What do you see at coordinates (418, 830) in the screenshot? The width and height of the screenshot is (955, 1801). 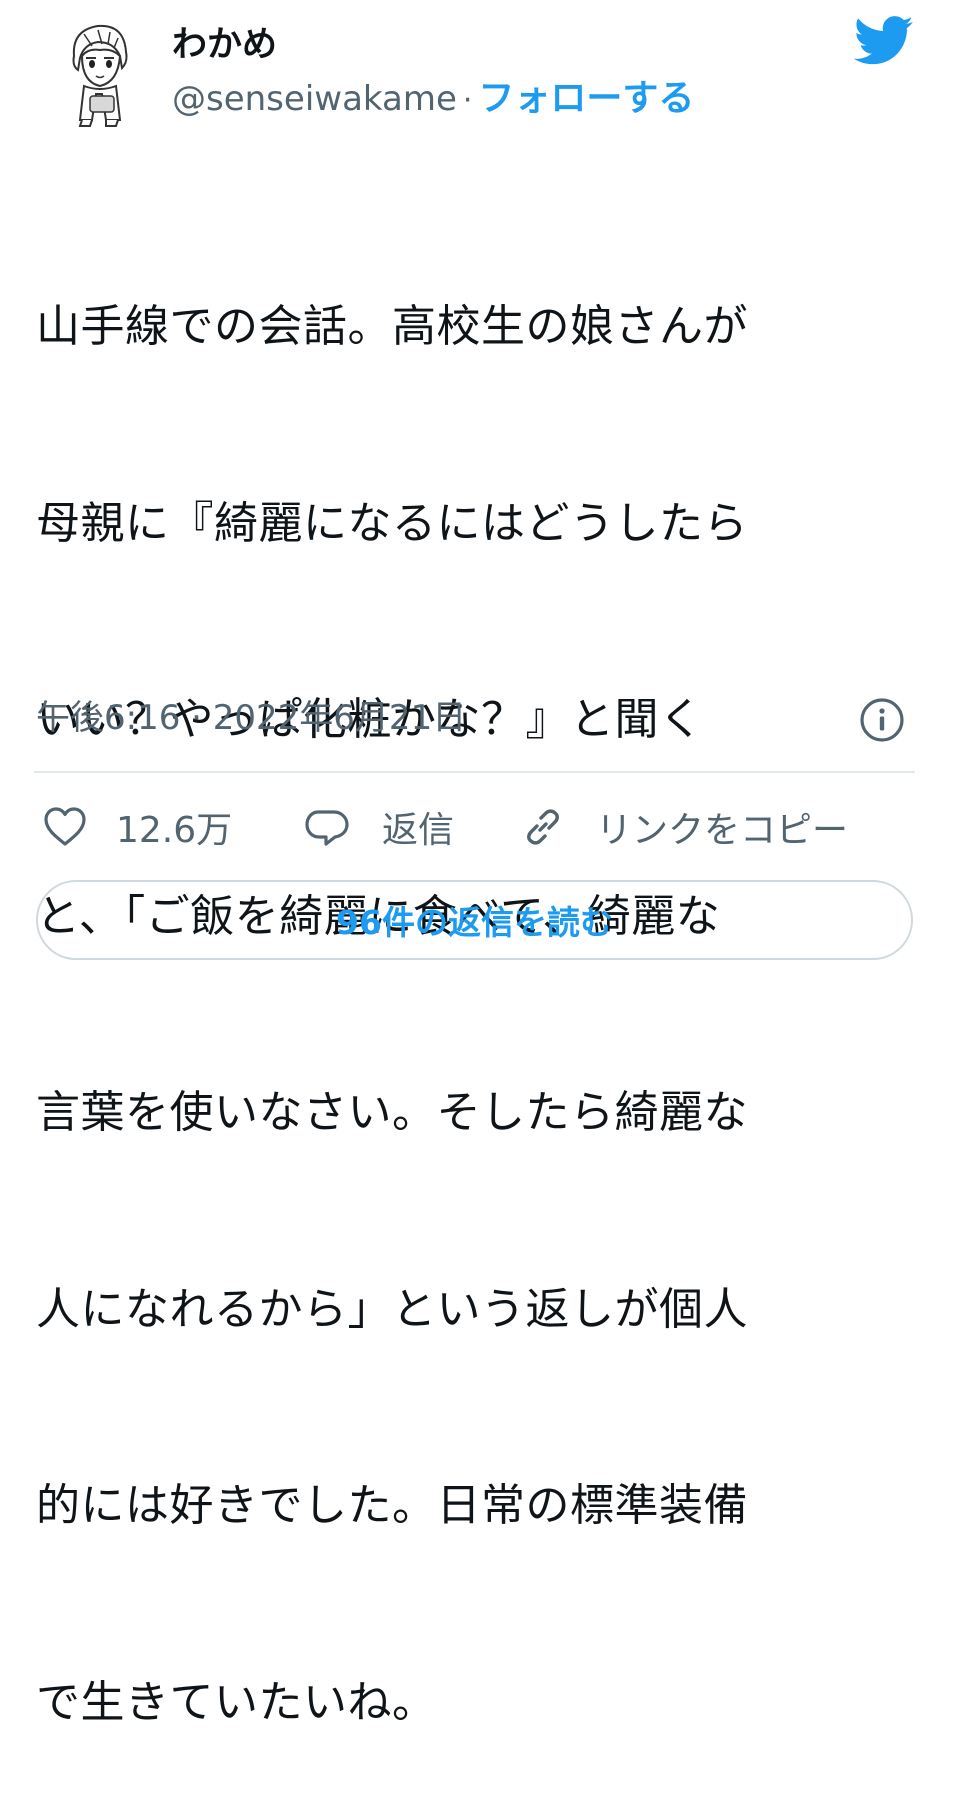 I see `reply-label: 返信` at bounding box center [418, 830].